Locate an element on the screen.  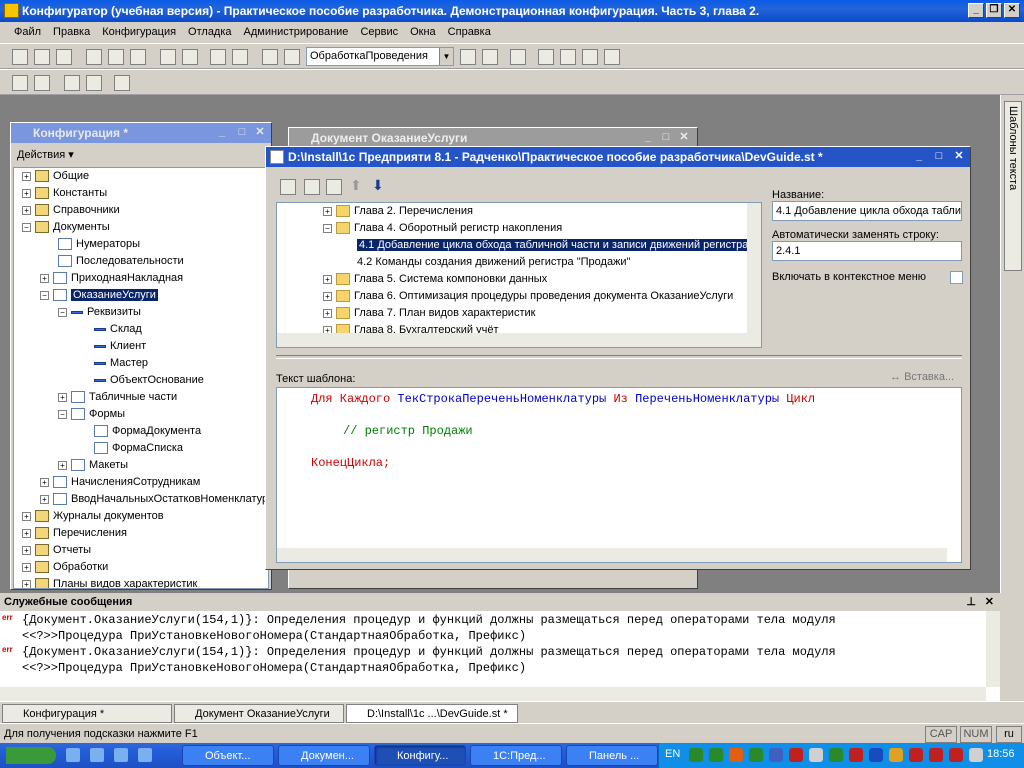
tree-item-chapter4: − Глава 4. Оборотный регистр накопления is located at coordinates (442, 228).